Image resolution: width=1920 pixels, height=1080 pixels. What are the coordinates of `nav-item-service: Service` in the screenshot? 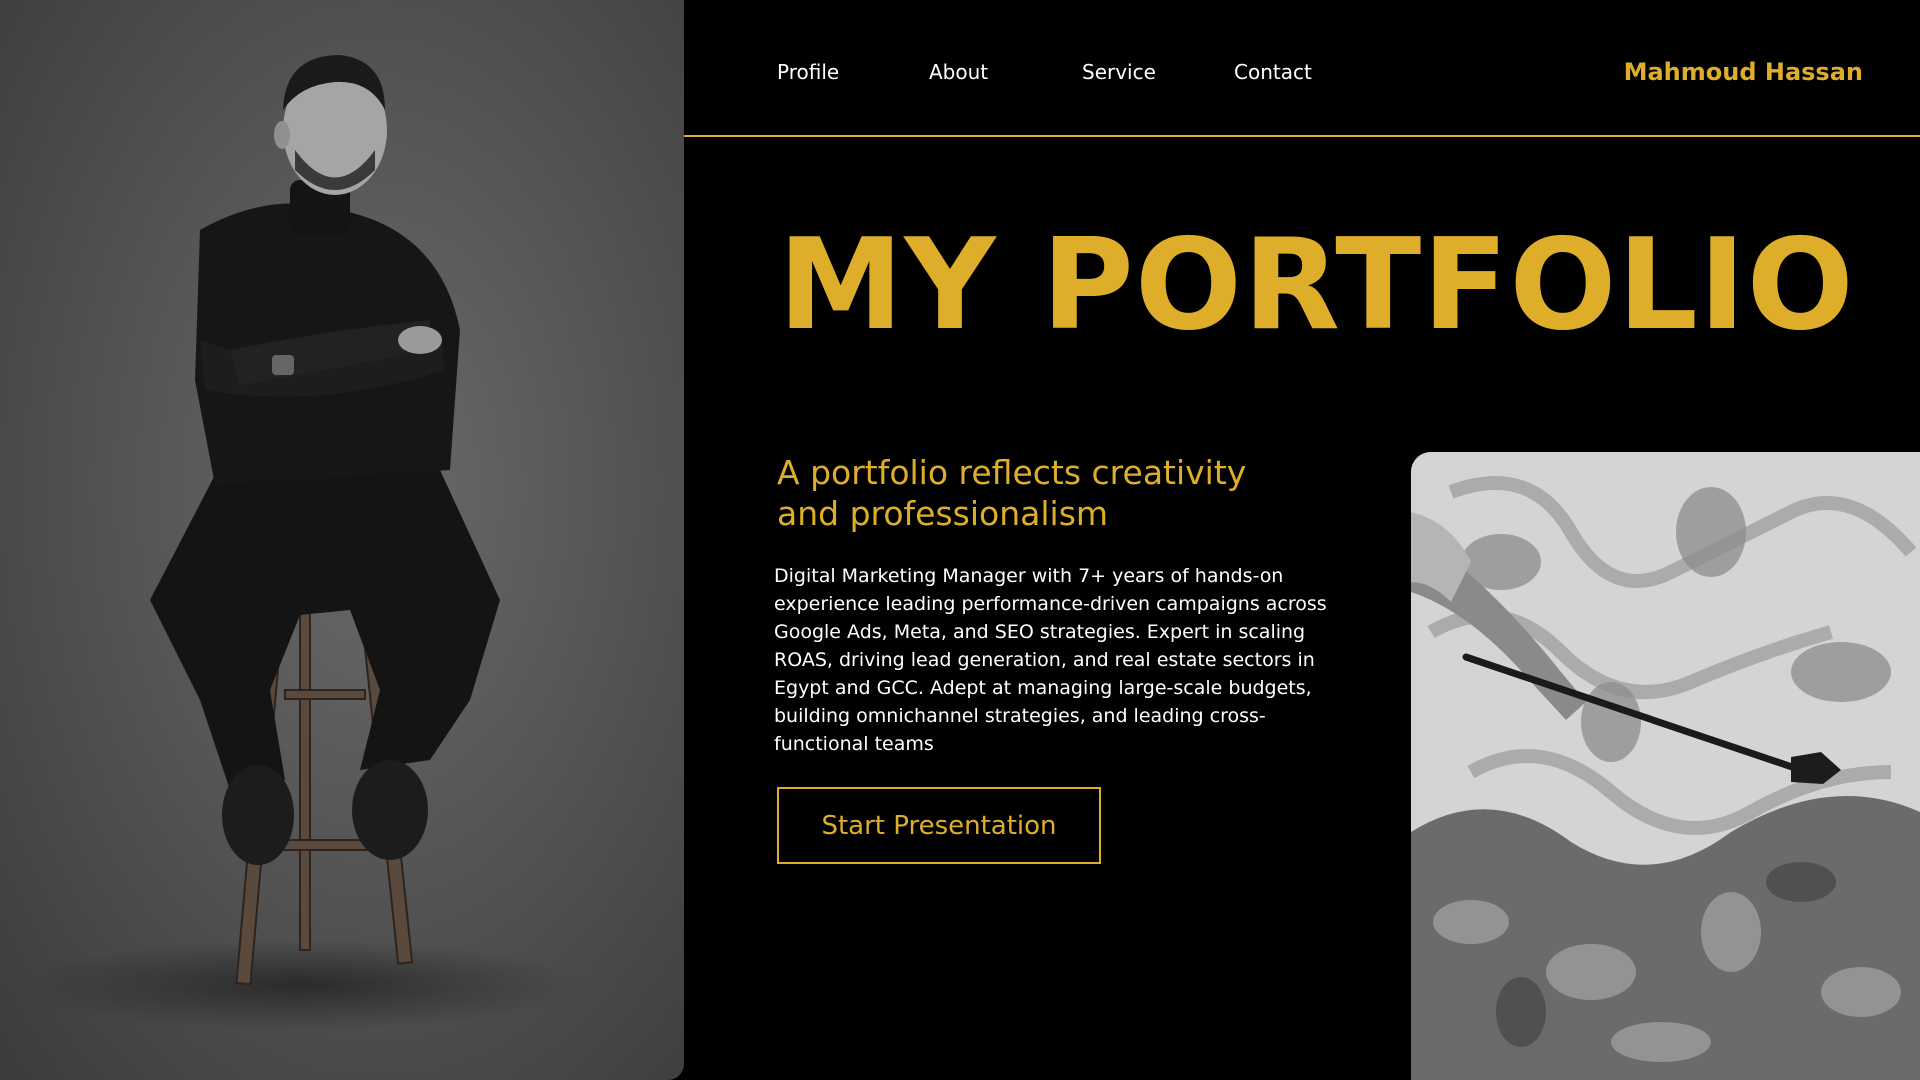 It's located at (1119, 72).